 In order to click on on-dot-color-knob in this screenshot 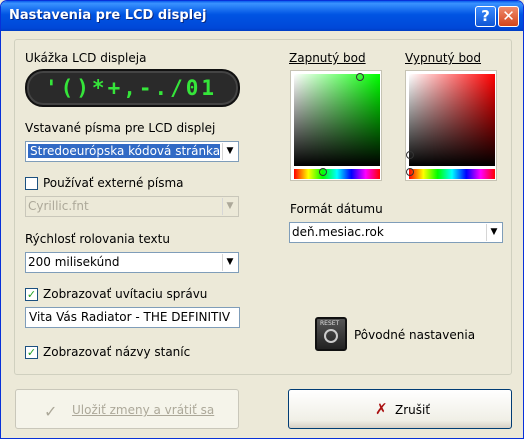, I will do `click(360, 77)`.